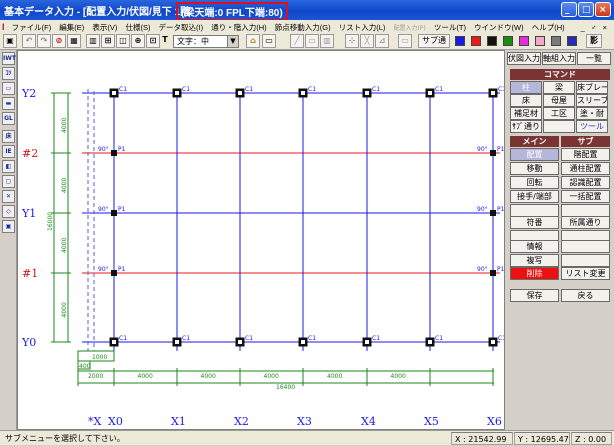 This screenshot has width=614, height=446. Describe the element at coordinates (8, 151) in the screenshot. I see `left-tool-icon: IE` at that location.